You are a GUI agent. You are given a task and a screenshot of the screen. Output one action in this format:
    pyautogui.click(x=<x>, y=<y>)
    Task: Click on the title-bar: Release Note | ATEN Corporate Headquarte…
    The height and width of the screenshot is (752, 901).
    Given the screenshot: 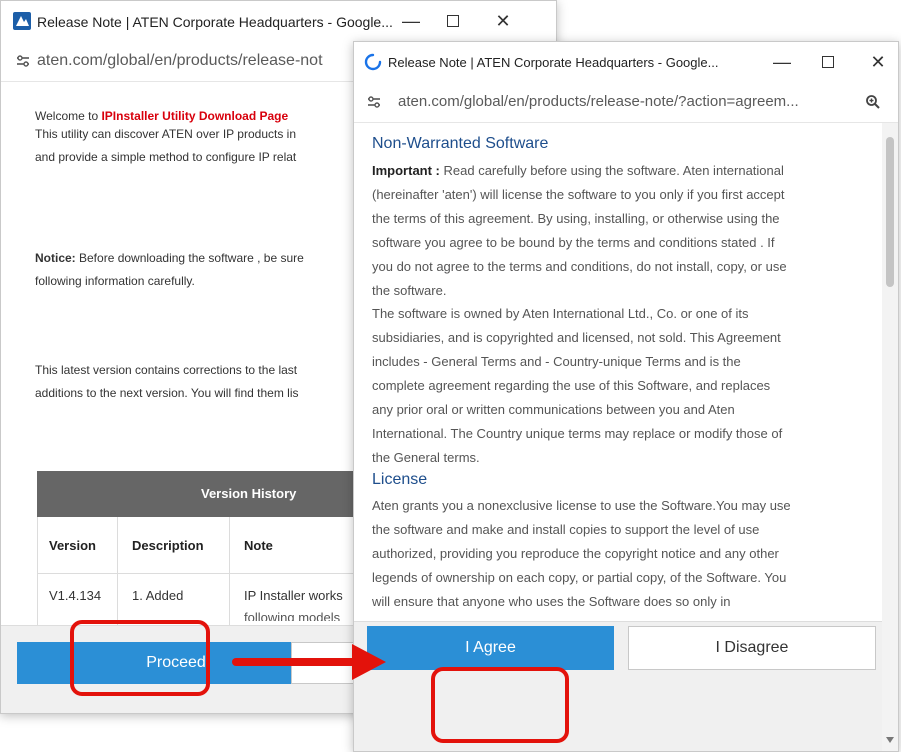 What is the action you would take?
    pyautogui.click(x=278, y=21)
    